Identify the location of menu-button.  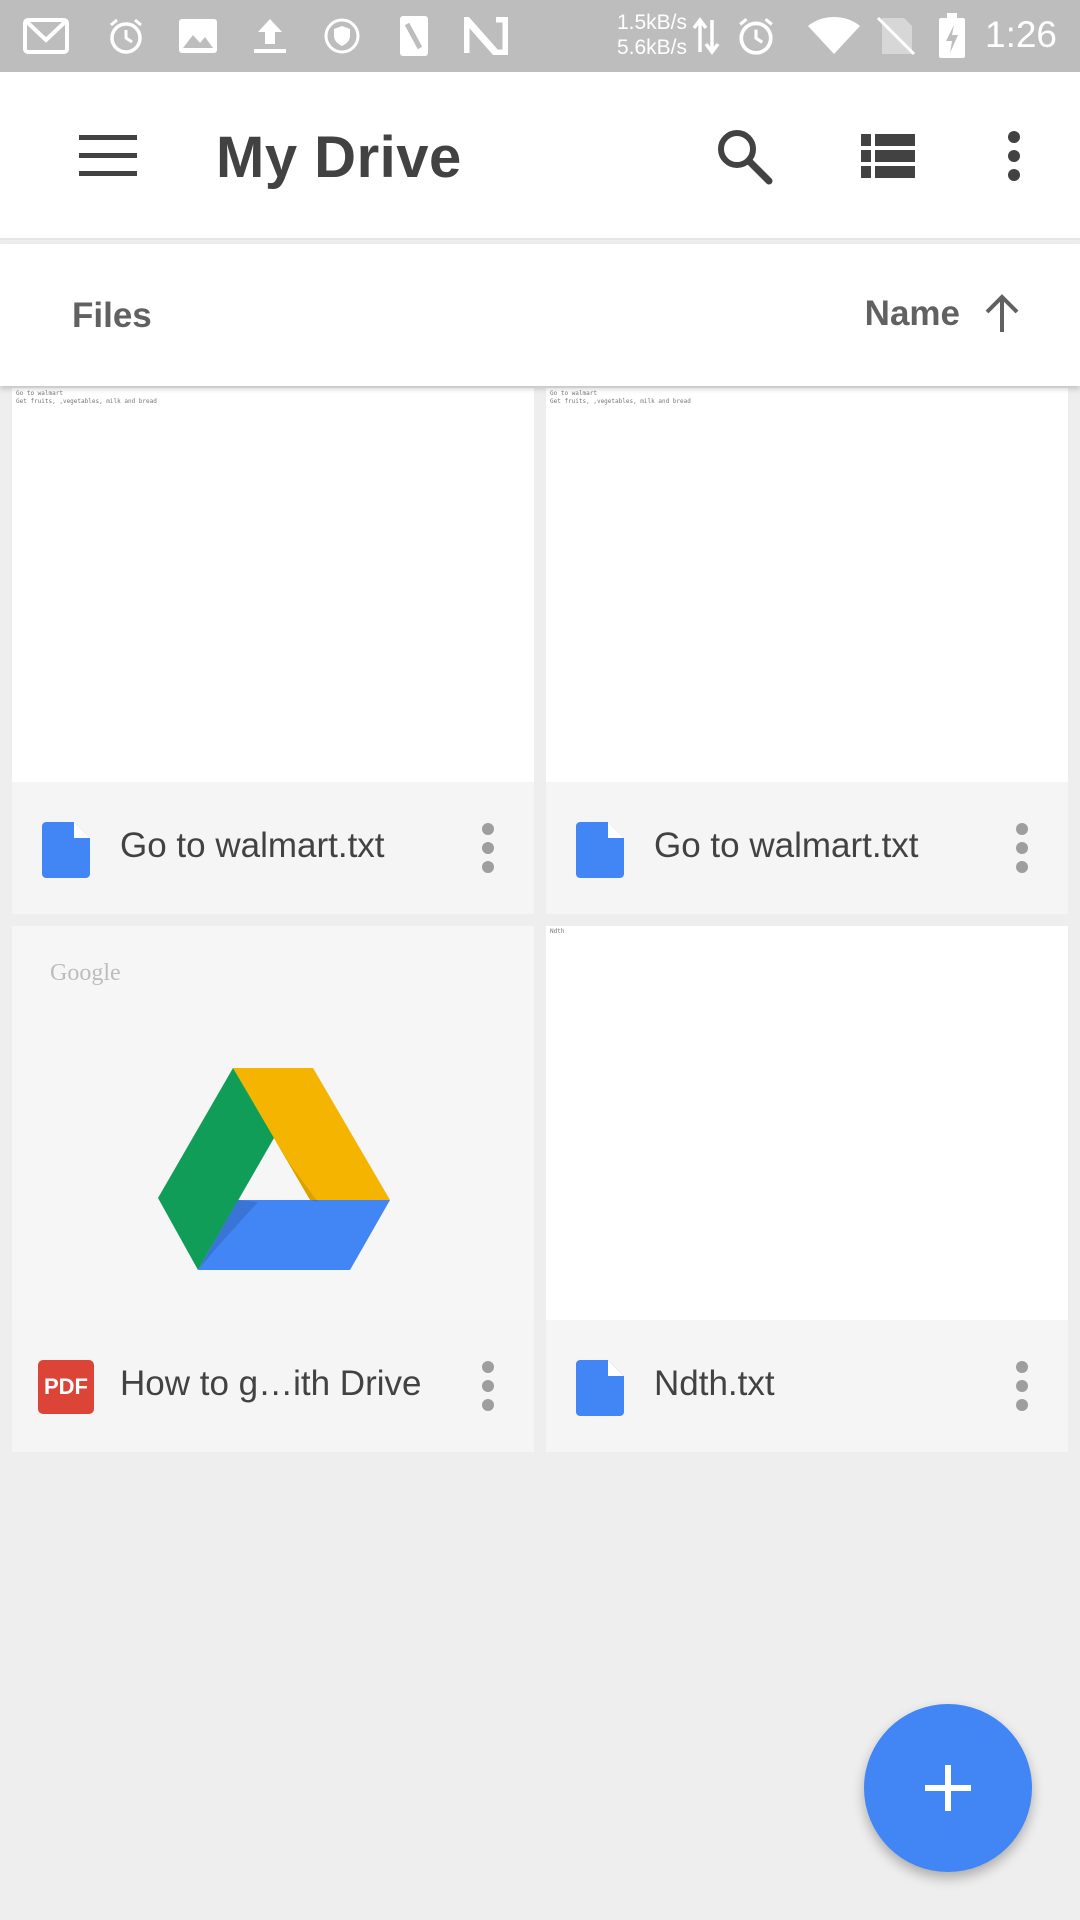
(108, 156).